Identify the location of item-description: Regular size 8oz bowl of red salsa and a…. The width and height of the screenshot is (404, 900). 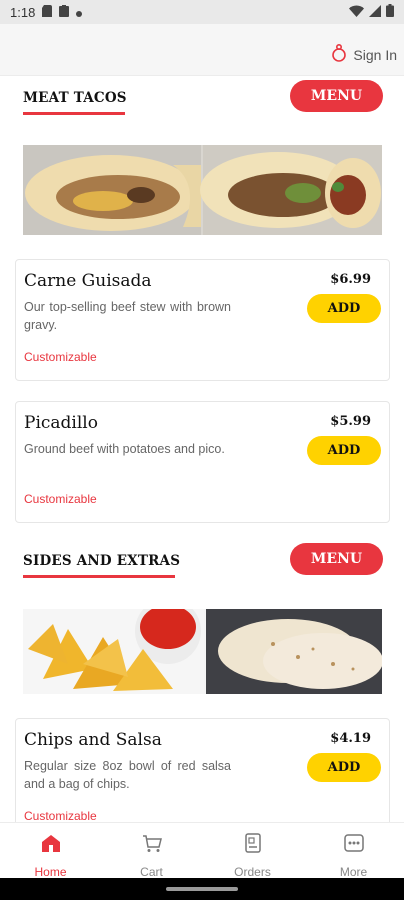
(127, 775).